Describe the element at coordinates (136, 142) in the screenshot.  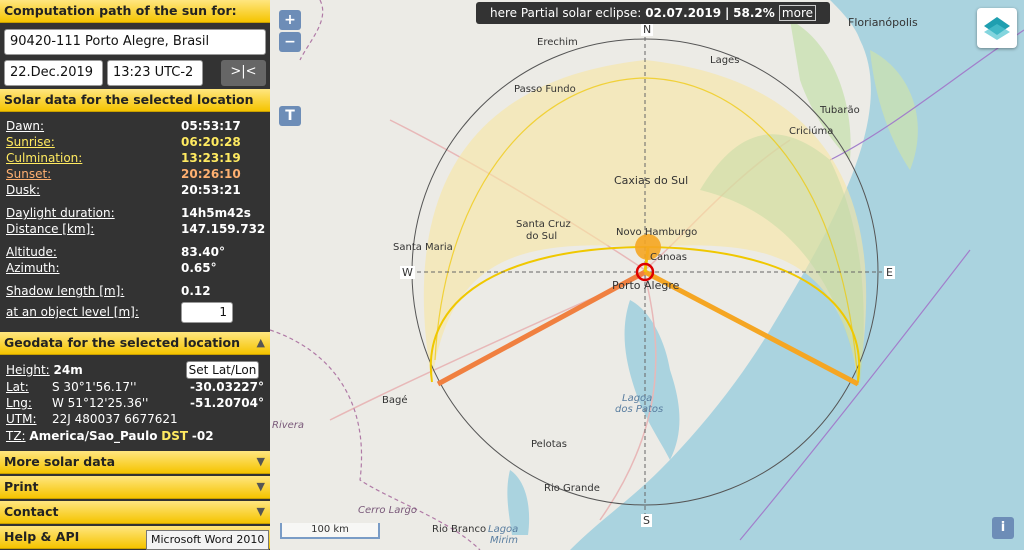
I see `sunrise-row: Sunrise: 06:20:28` at that location.